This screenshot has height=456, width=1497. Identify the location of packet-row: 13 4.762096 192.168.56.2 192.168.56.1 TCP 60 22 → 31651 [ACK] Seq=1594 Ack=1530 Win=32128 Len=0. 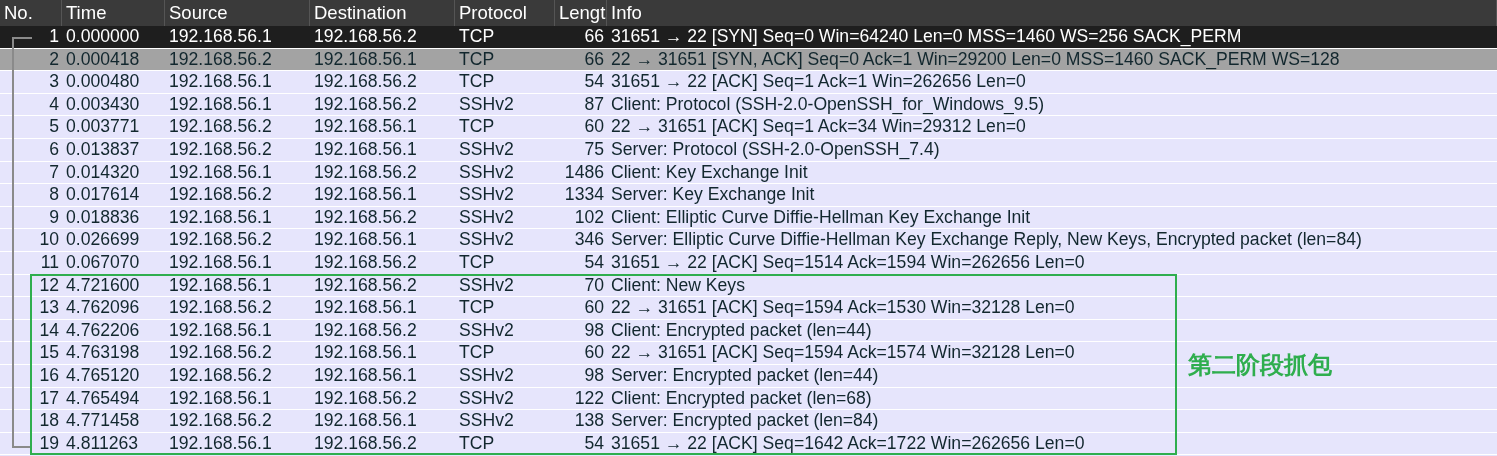
(748, 308).